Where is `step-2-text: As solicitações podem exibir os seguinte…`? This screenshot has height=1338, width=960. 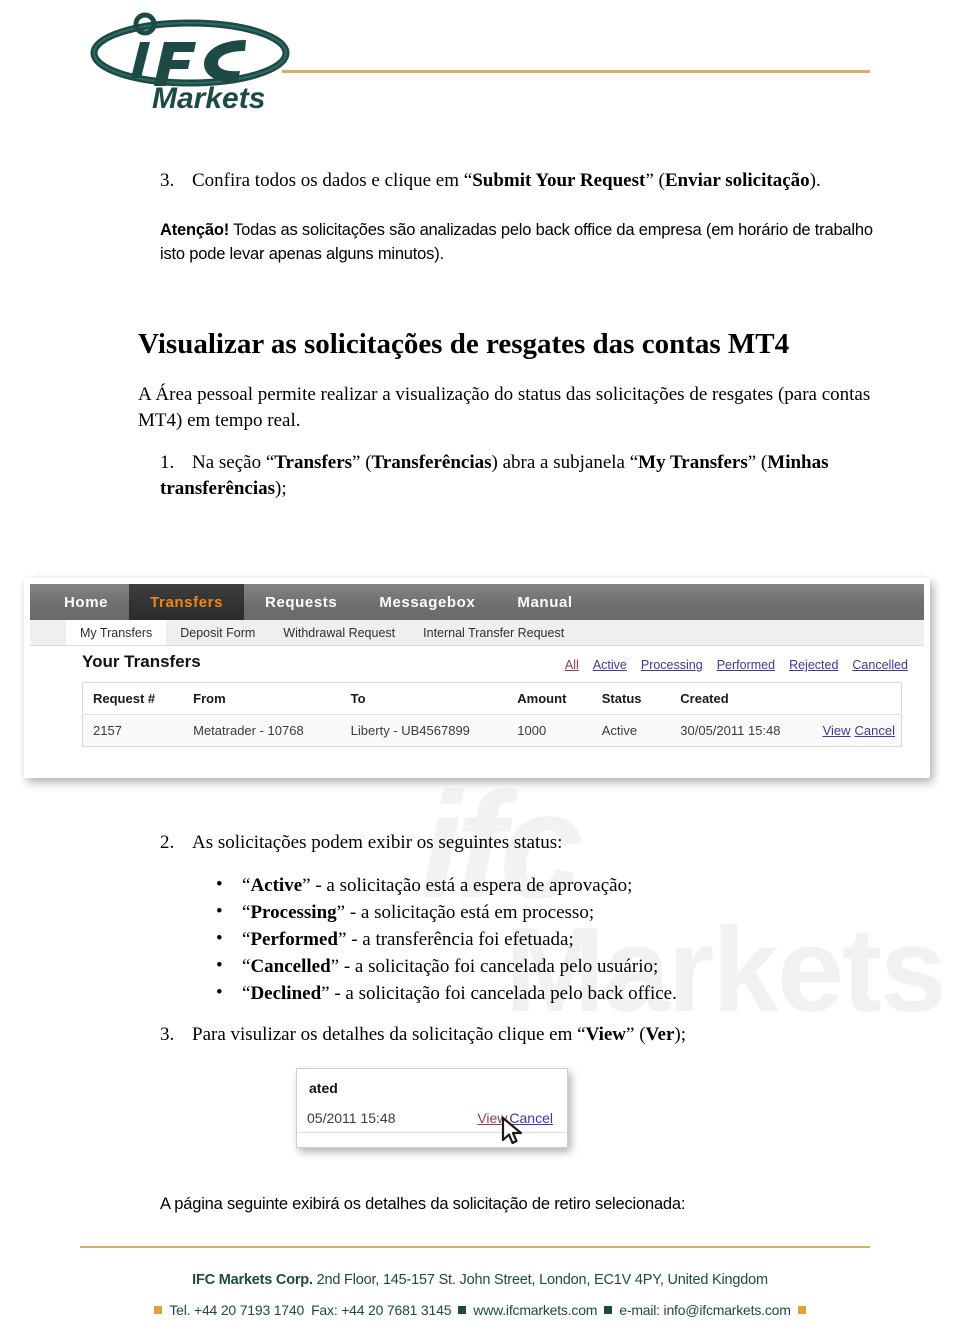 step-2-text: As solicitações podem exibir os seguinte… is located at coordinates (377, 842).